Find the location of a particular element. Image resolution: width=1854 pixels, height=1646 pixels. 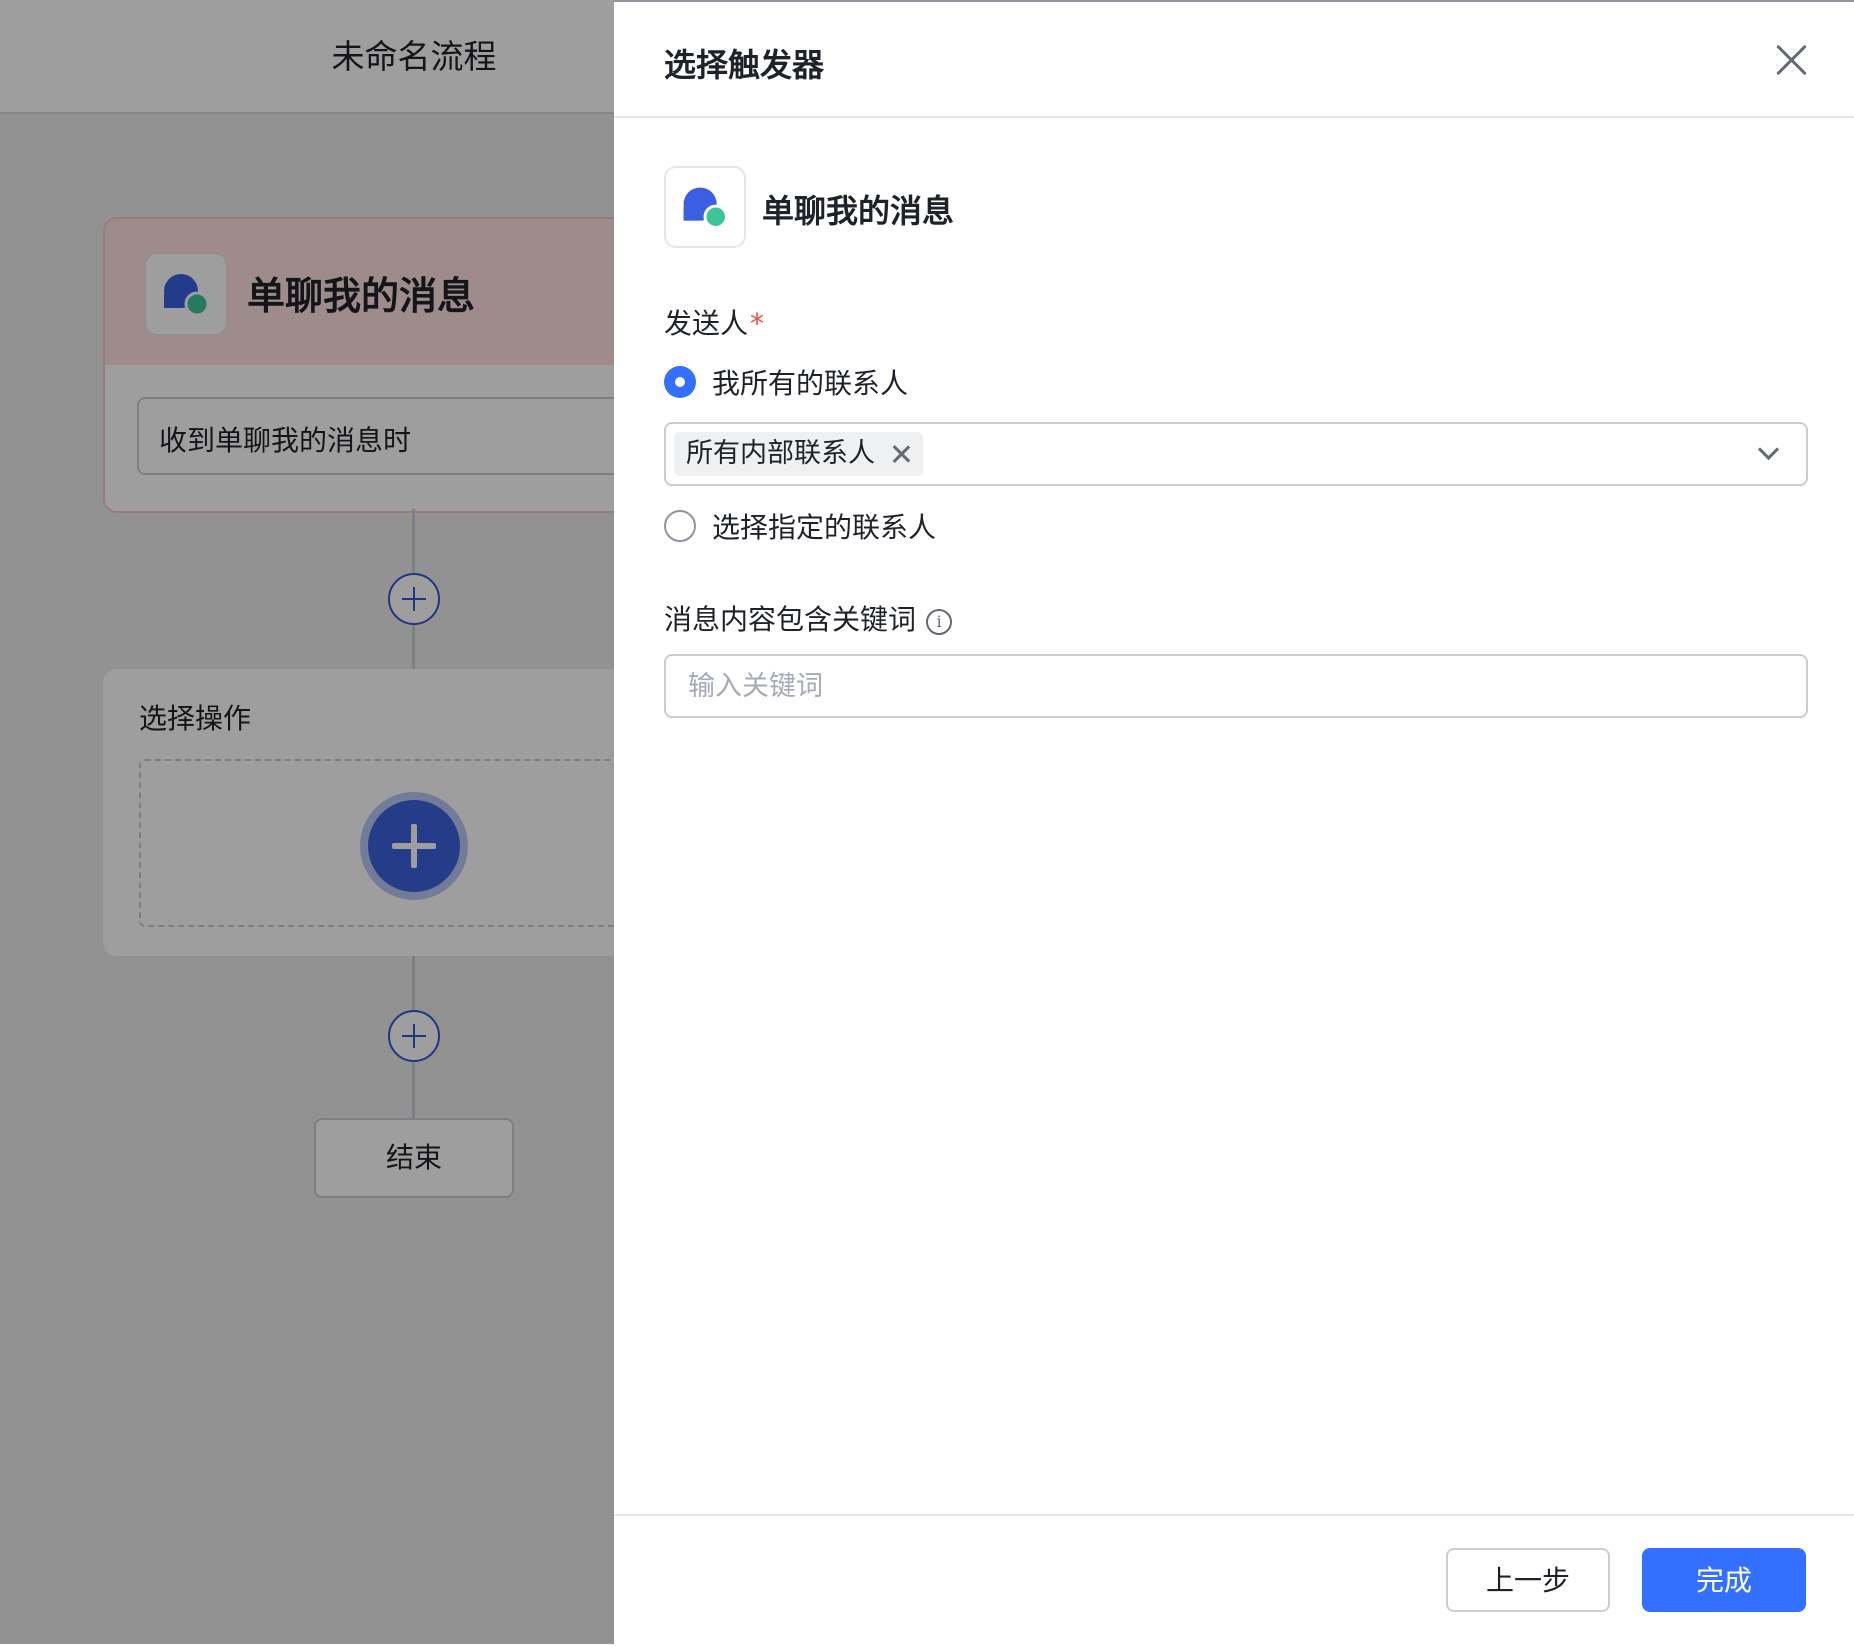

keywords-input is located at coordinates (1236, 686).